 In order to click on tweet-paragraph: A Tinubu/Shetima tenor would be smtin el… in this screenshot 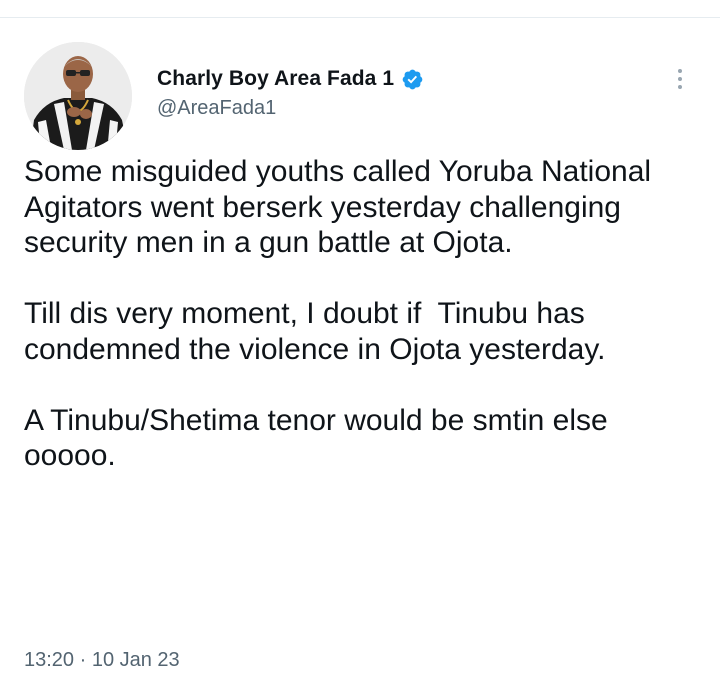, I will do `click(320, 438)`.